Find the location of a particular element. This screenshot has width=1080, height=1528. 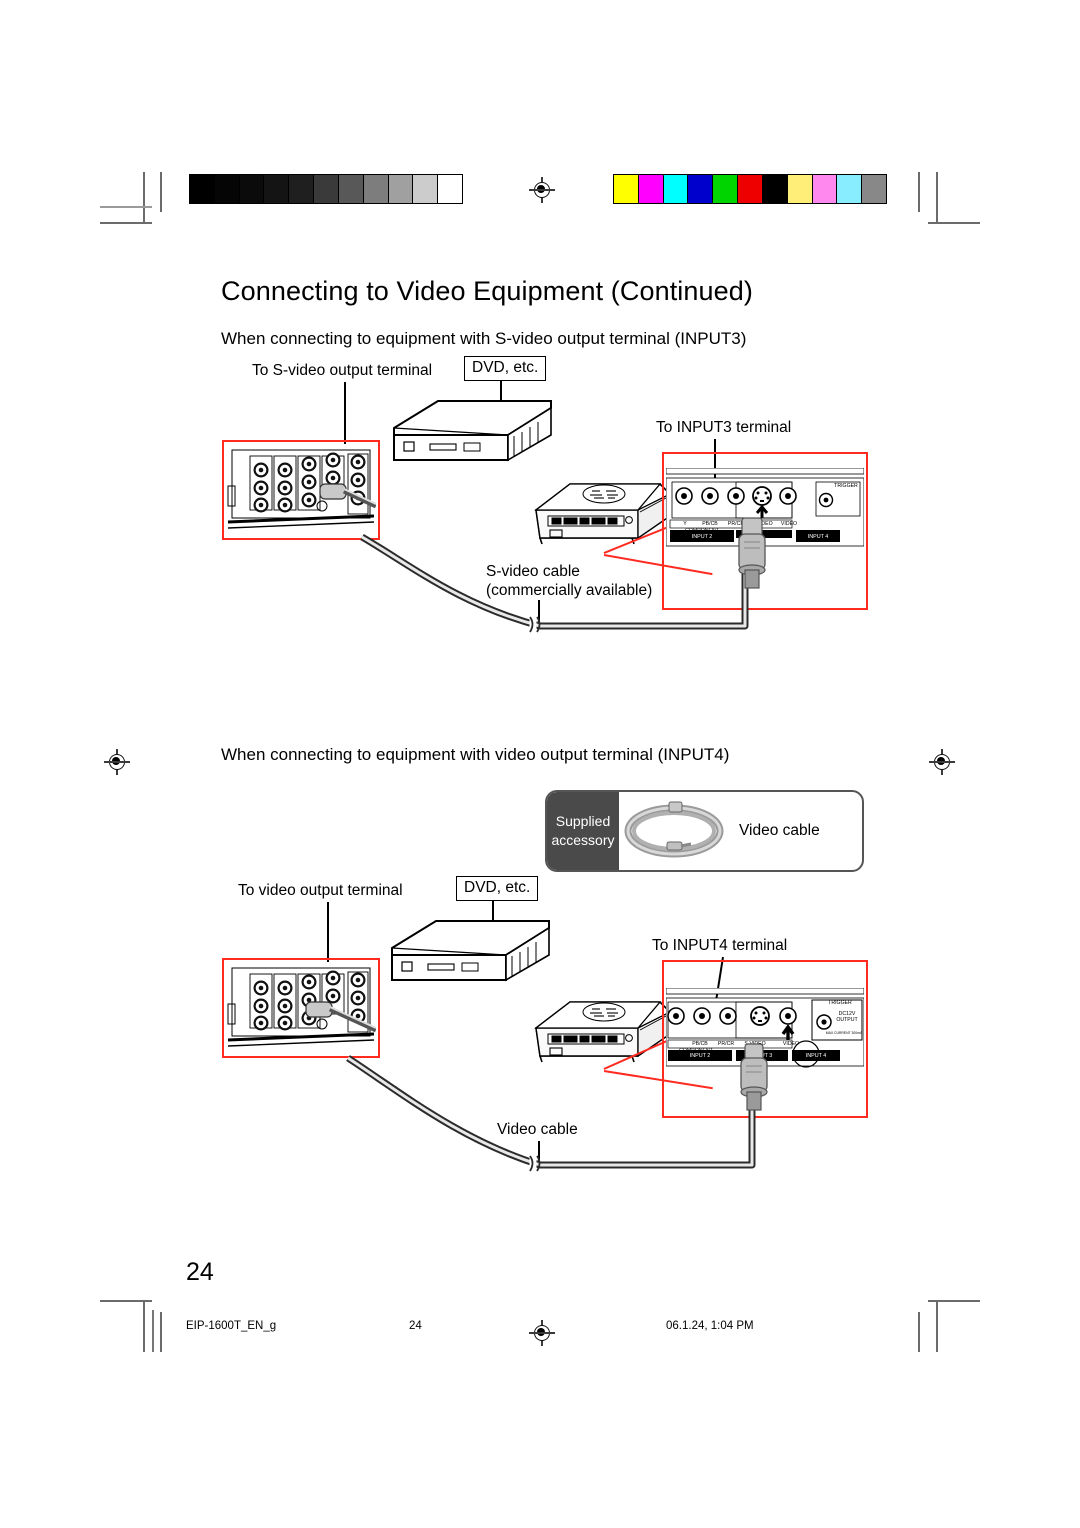

section-2-device-label: DVD, etc. is located at coordinates (497, 888).